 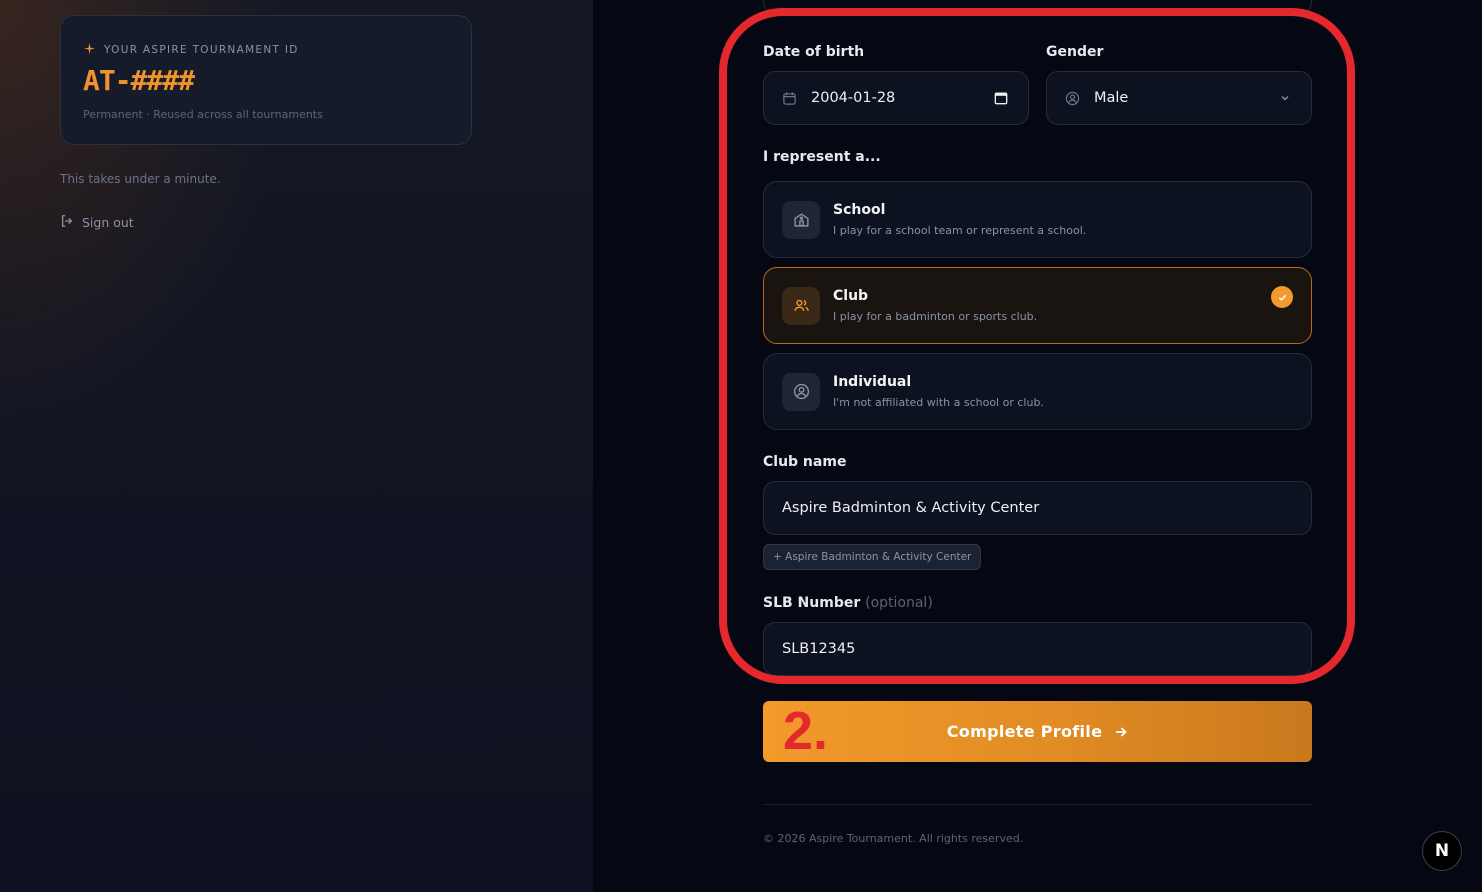 What do you see at coordinates (805, 462) in the screenshot?
I see `club-name-label: Club name` at bounding box center [805, 462].